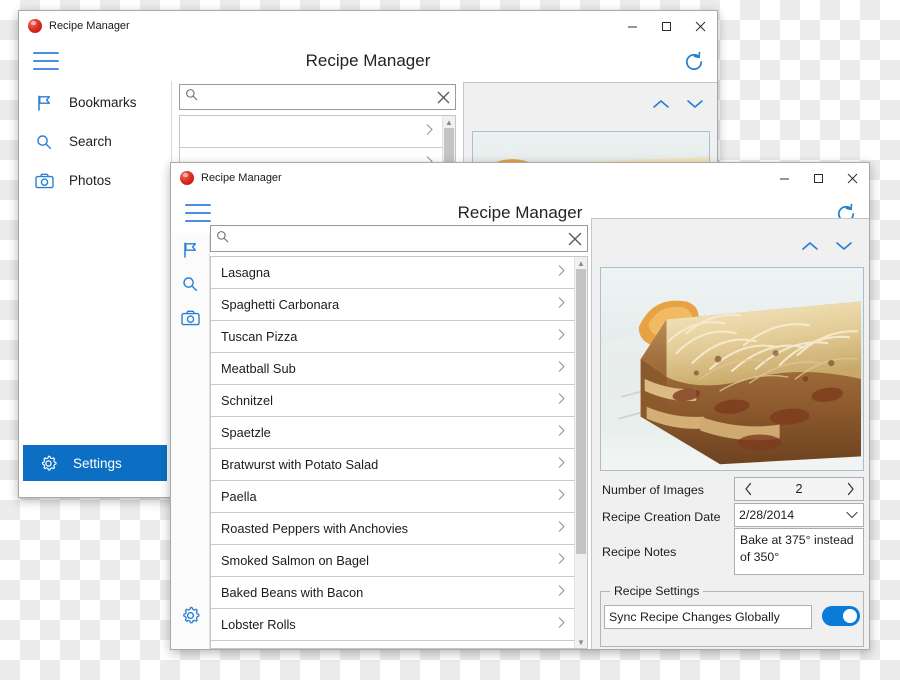 The height and width of the screenshot is (680, 900). What do you see at coordinates (767, 515) in the screenshot?
I see `creation-date-value: 2/28/2014` at bounding box center [767, 515].